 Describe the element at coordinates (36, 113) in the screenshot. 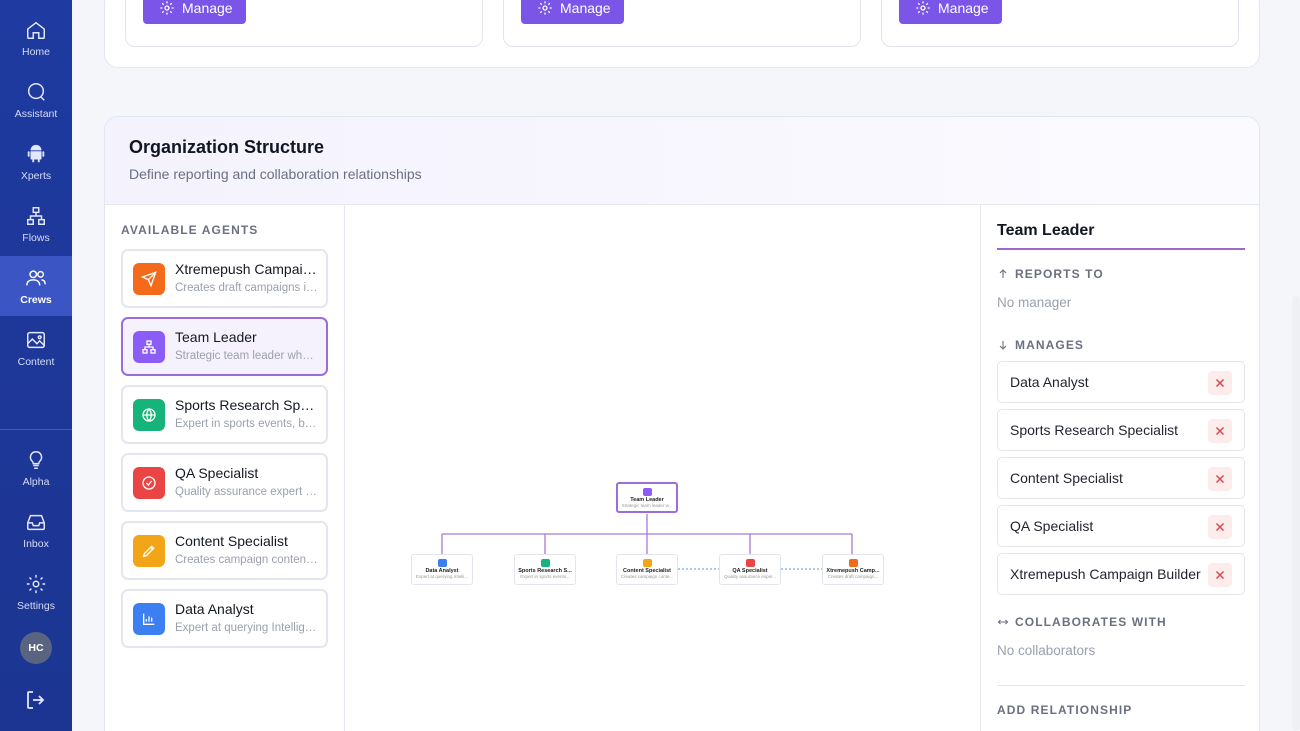

I see `nav-assistant-label: Assistant` at that location.